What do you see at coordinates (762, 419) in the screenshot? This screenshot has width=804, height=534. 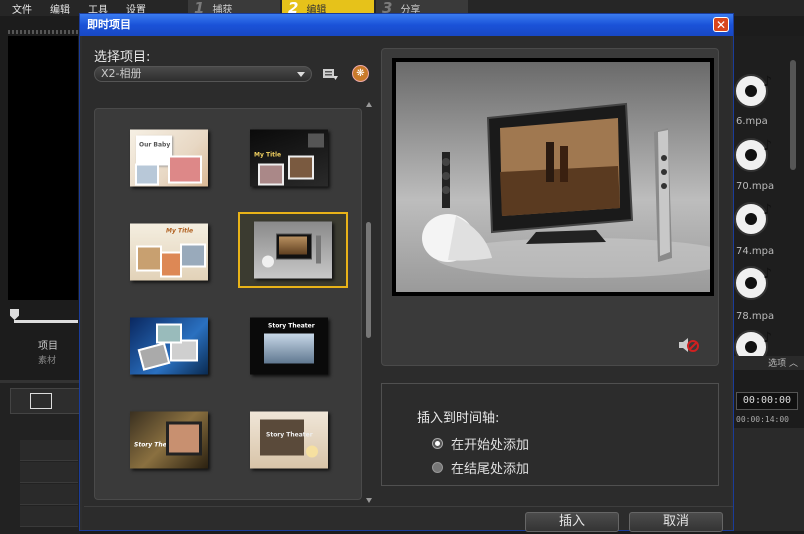 I see `timeline-ruler-time: 00:00:14:00` at bounding box center [762, 419].